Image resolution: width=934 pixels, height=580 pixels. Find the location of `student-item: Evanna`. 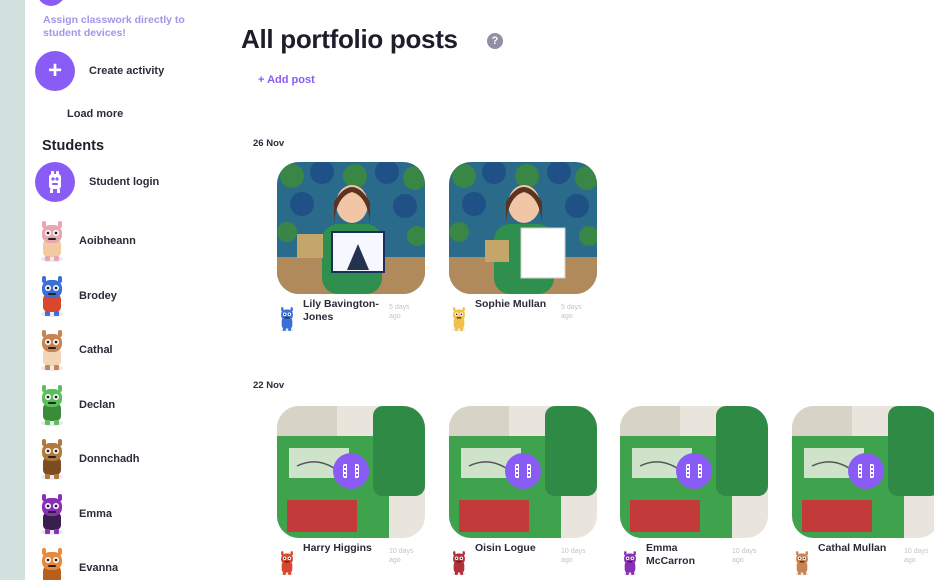

student-item: Evanna is located at coordinates (88, 560).